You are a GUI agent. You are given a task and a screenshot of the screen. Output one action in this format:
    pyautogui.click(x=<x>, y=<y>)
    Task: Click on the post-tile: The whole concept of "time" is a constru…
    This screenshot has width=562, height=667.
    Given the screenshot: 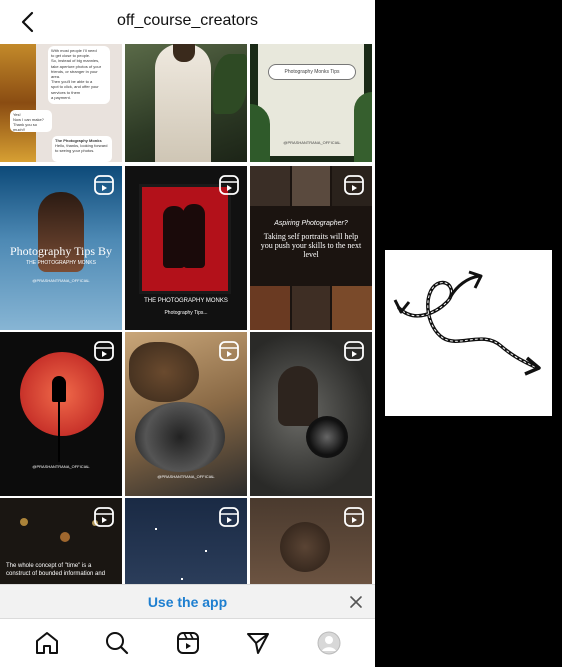 What is the action you would take?
    pyautogui.click(x=61, y=541)
    